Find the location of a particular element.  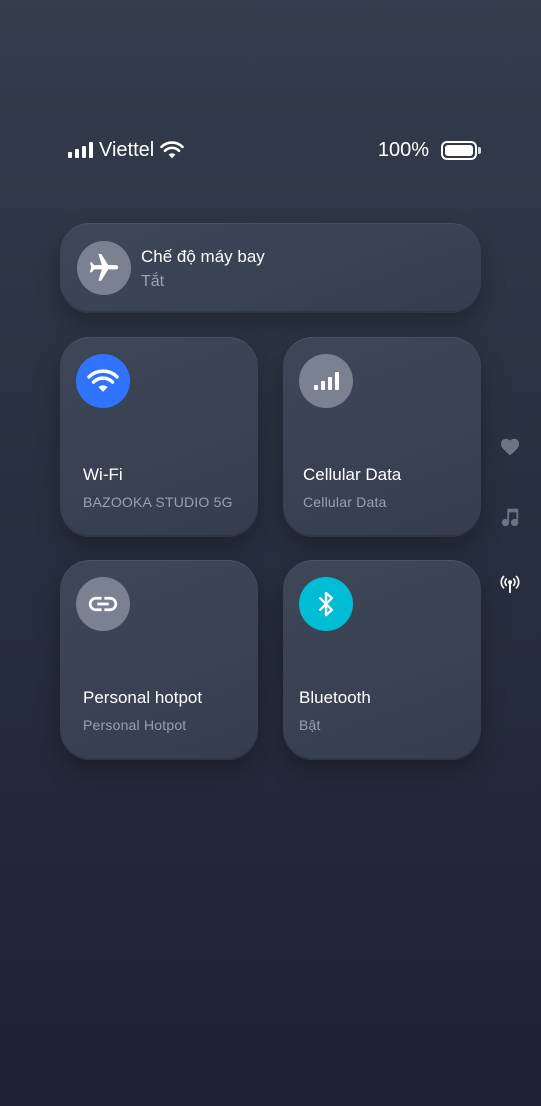

music-note-icon is located at coordinates (510, 517).